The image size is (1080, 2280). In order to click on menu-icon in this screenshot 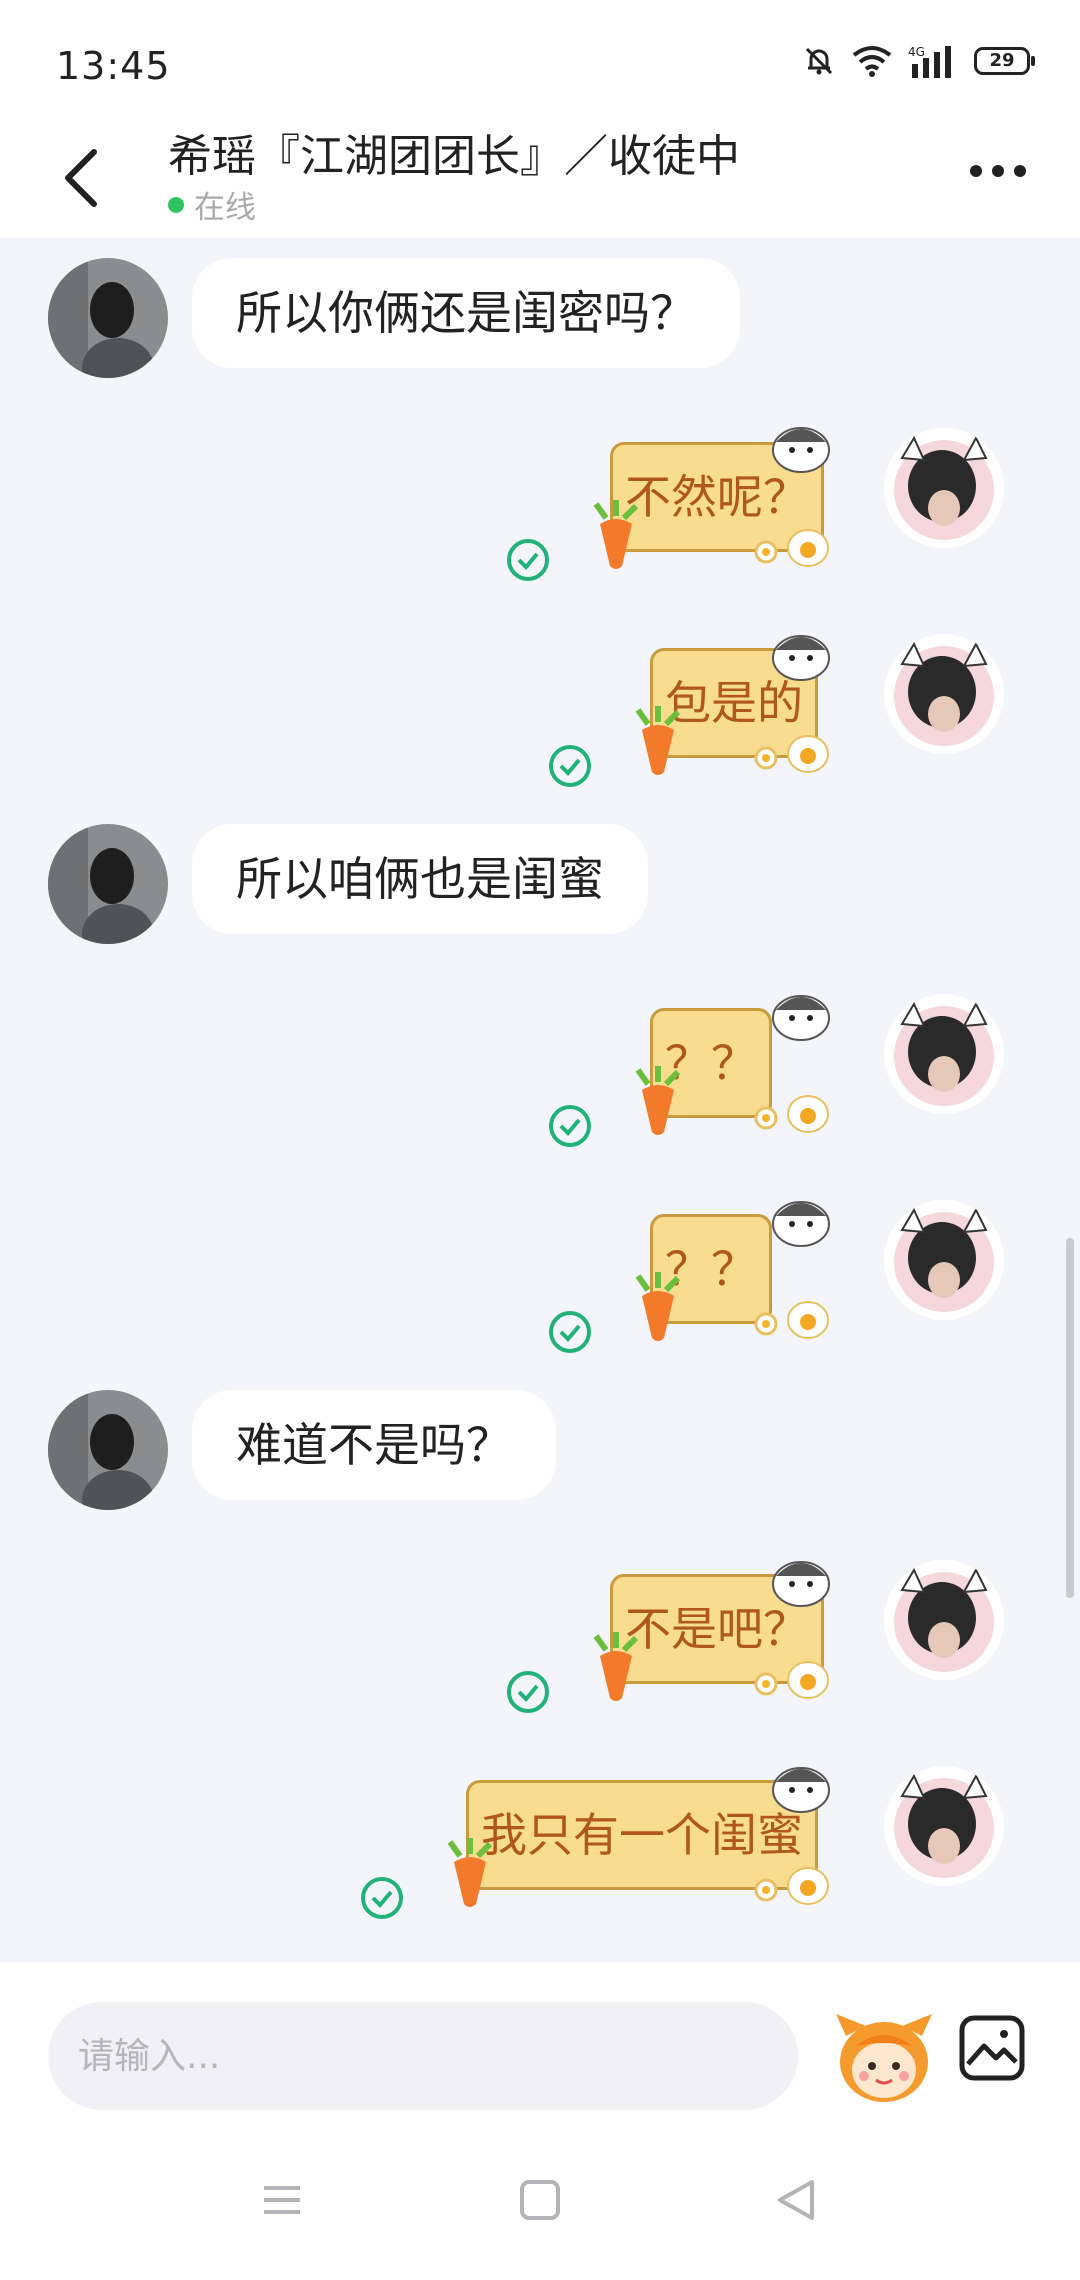, I will do `click(282, 2200)`.